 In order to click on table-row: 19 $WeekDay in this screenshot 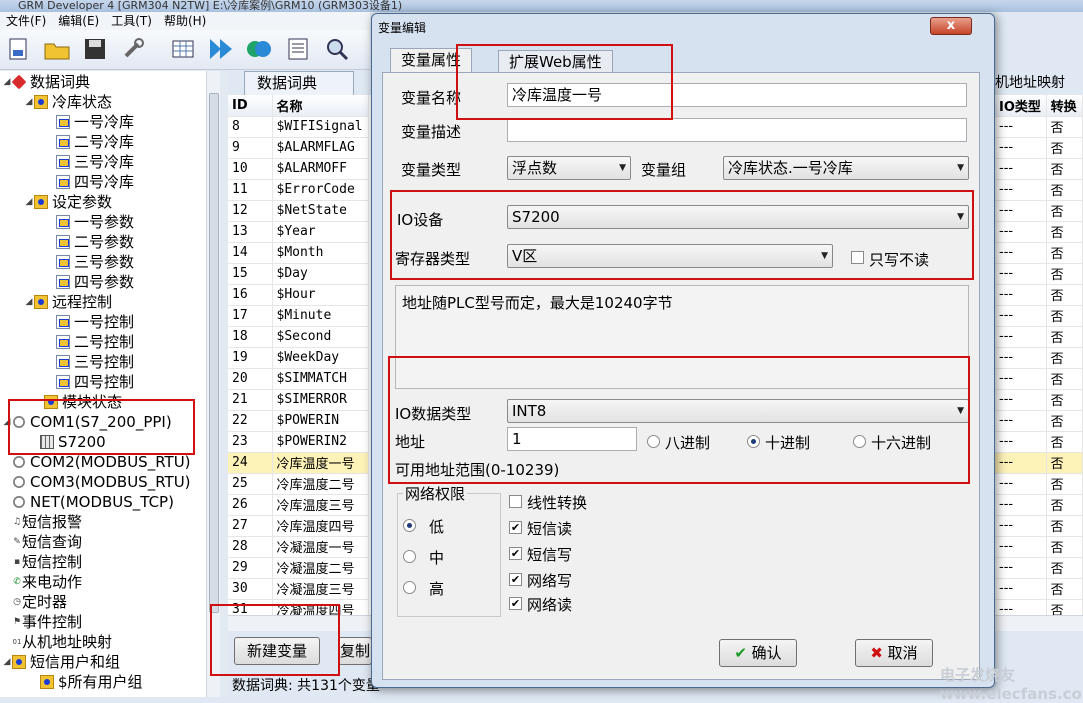, I will do `click(298, 358)`.